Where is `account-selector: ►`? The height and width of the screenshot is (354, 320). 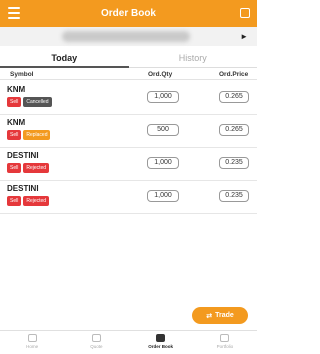 account-selector: ► is located at coordinates (128, 36).